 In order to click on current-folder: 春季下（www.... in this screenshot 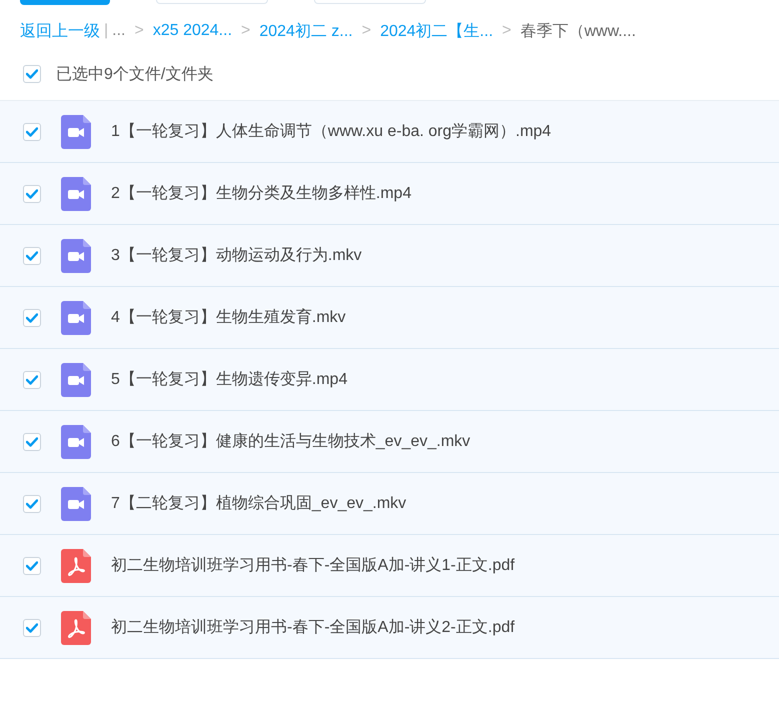, I will do `click(578, 32)`.